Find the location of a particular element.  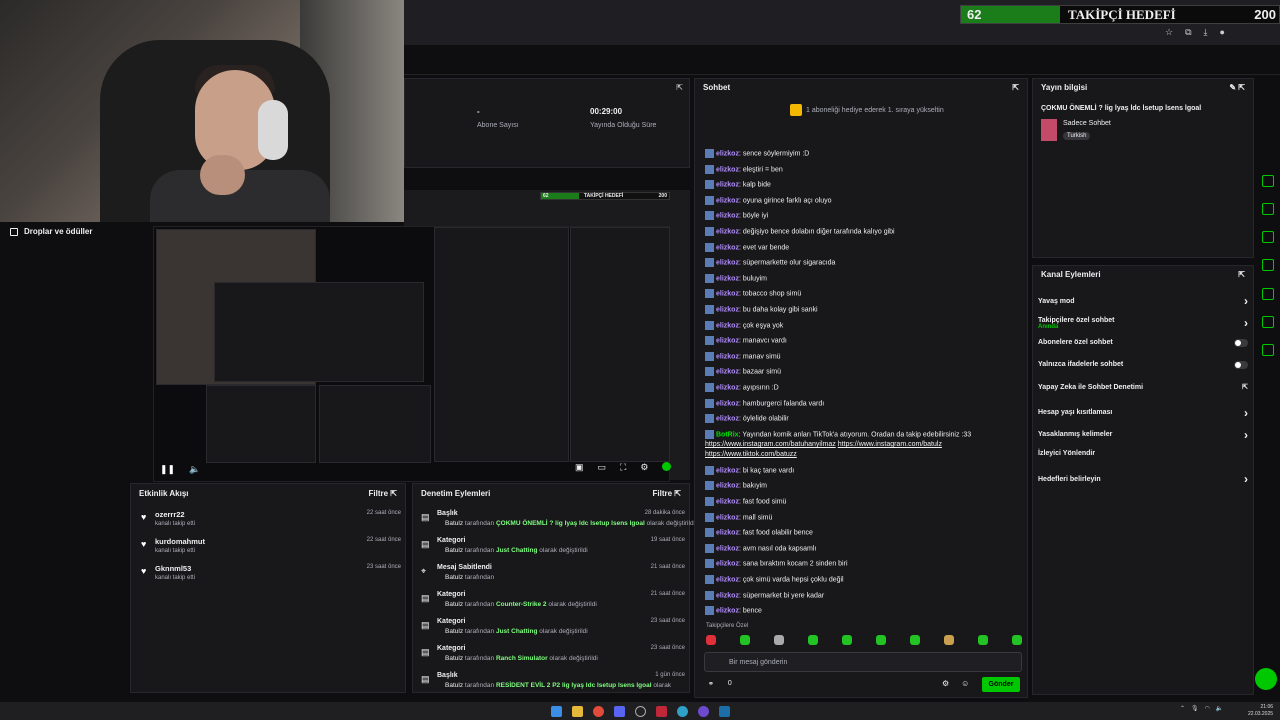

activity-user: ozerrr22 is located at coordinates (278, 514).